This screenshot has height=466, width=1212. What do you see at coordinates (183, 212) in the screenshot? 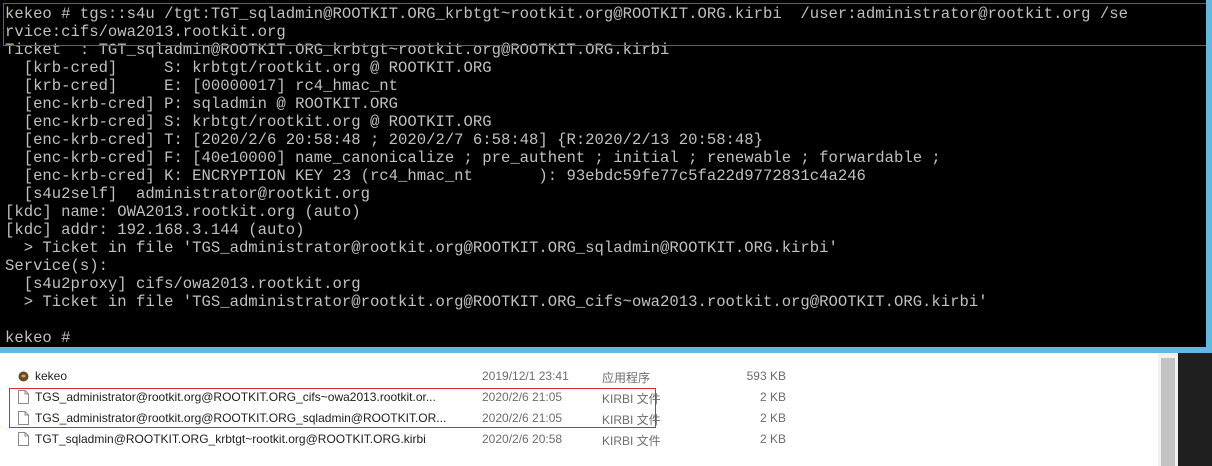
I see `console-line: [kdc] name: OWA2013.rootkit.org (auto)` at bounding box center [183, 212].